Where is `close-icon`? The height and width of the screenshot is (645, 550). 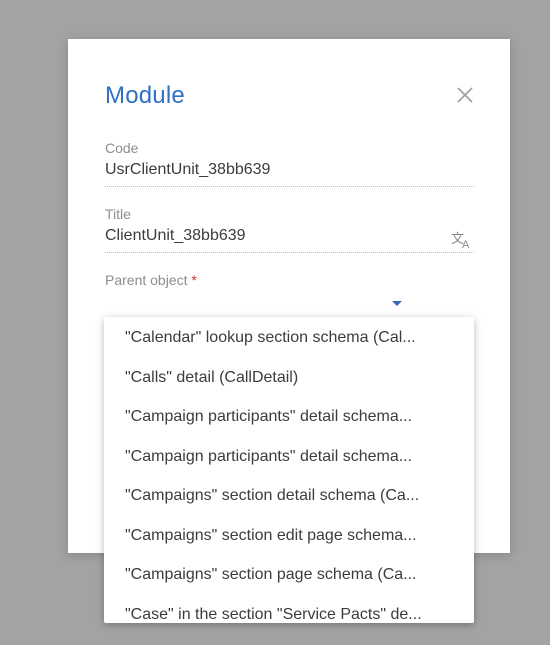 close-icon is located at coordinates (465, 95).